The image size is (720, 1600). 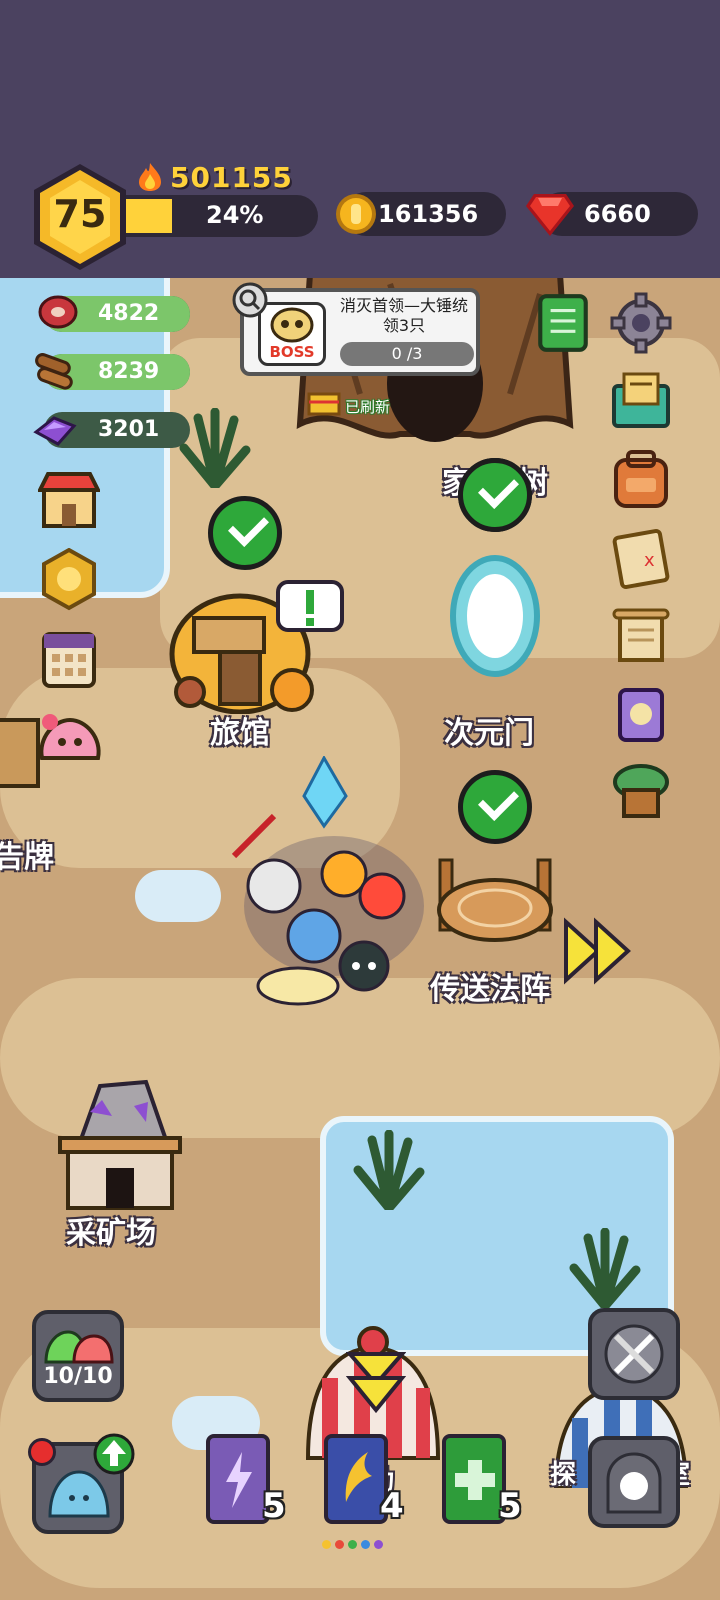 What do you see at coordinates (563, 323) in the screenshot?
I see `quest-book-icon` at bounding box center [563, 323].